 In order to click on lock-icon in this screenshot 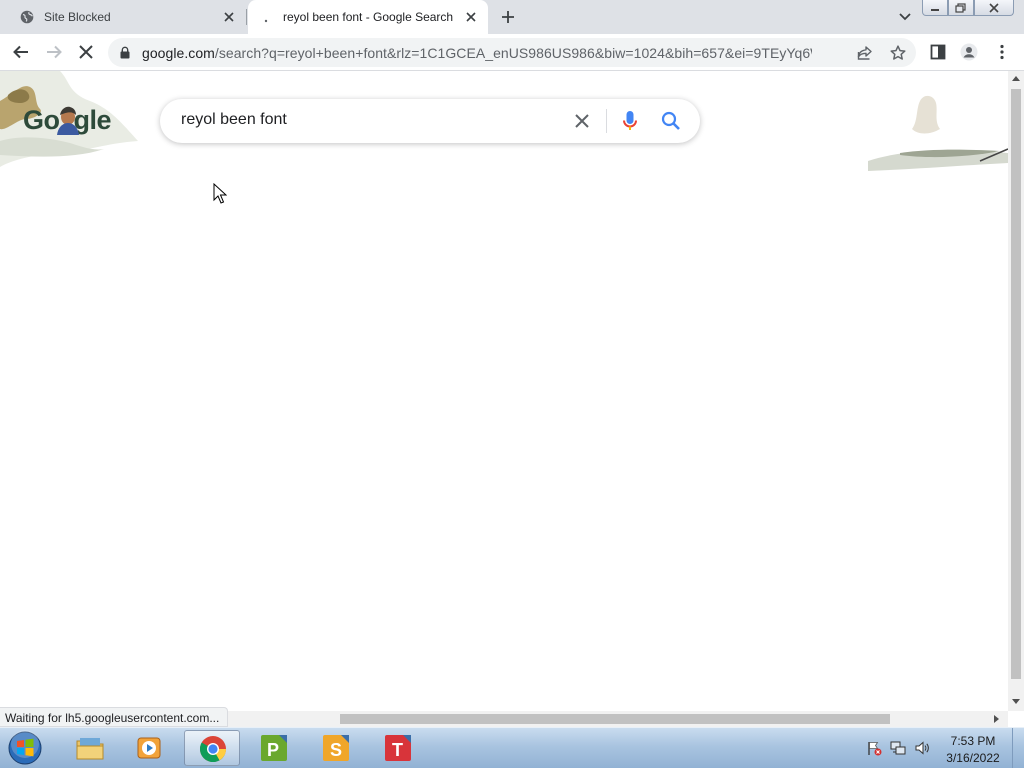, I will do `click(125, 52)`.